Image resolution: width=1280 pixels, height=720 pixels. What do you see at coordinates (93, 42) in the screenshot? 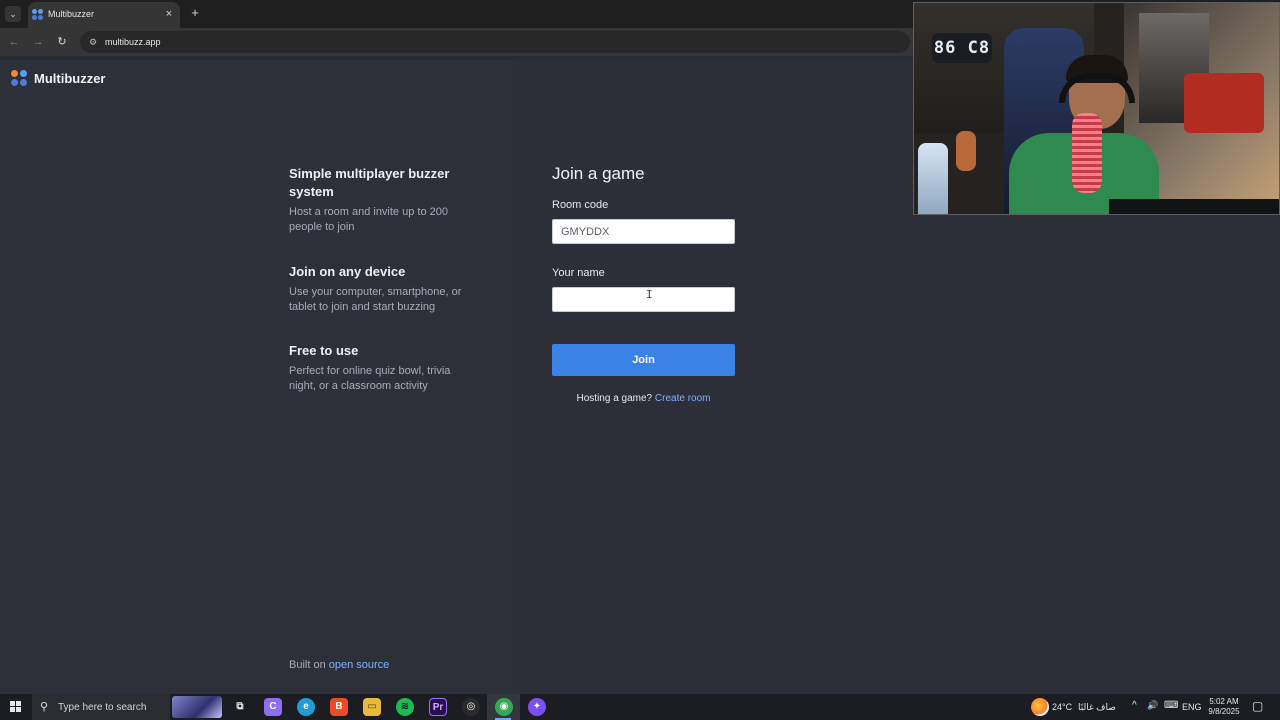
I see `site-info-icon: ⚙` at bounding box center [93, 42].